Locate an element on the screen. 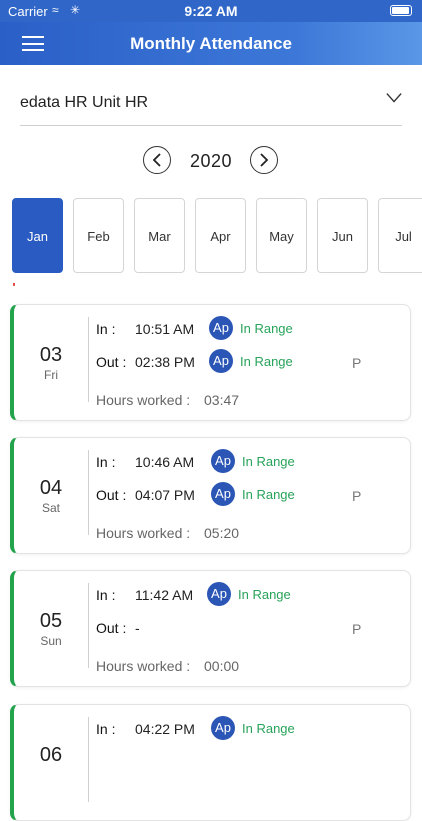 The height and width of the screenshot is (821, 422). year-selector: 2020 is located at coordinates (211, 161).